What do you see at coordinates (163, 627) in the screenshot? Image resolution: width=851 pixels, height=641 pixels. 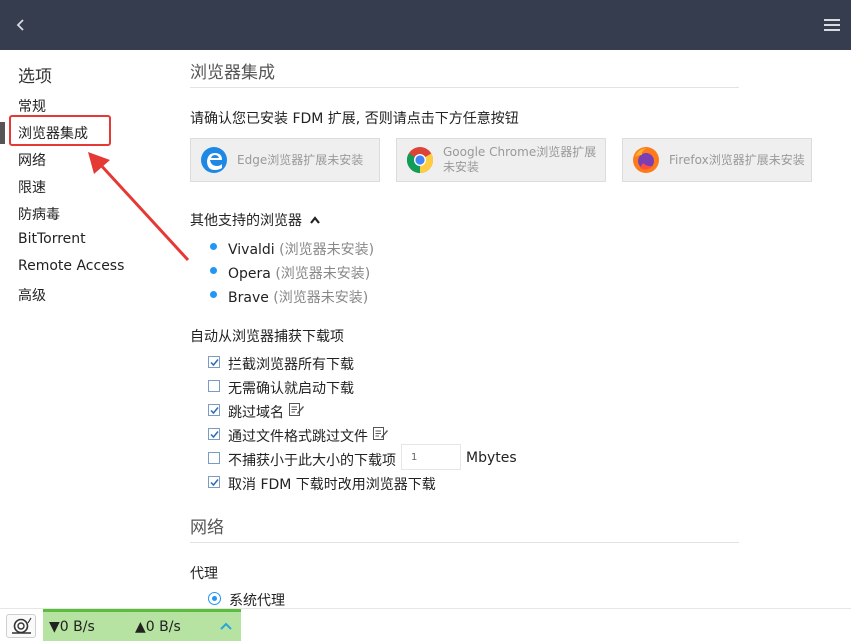 I see `upload-speed-value: 0 B/s` at bounding box center [163, 627].